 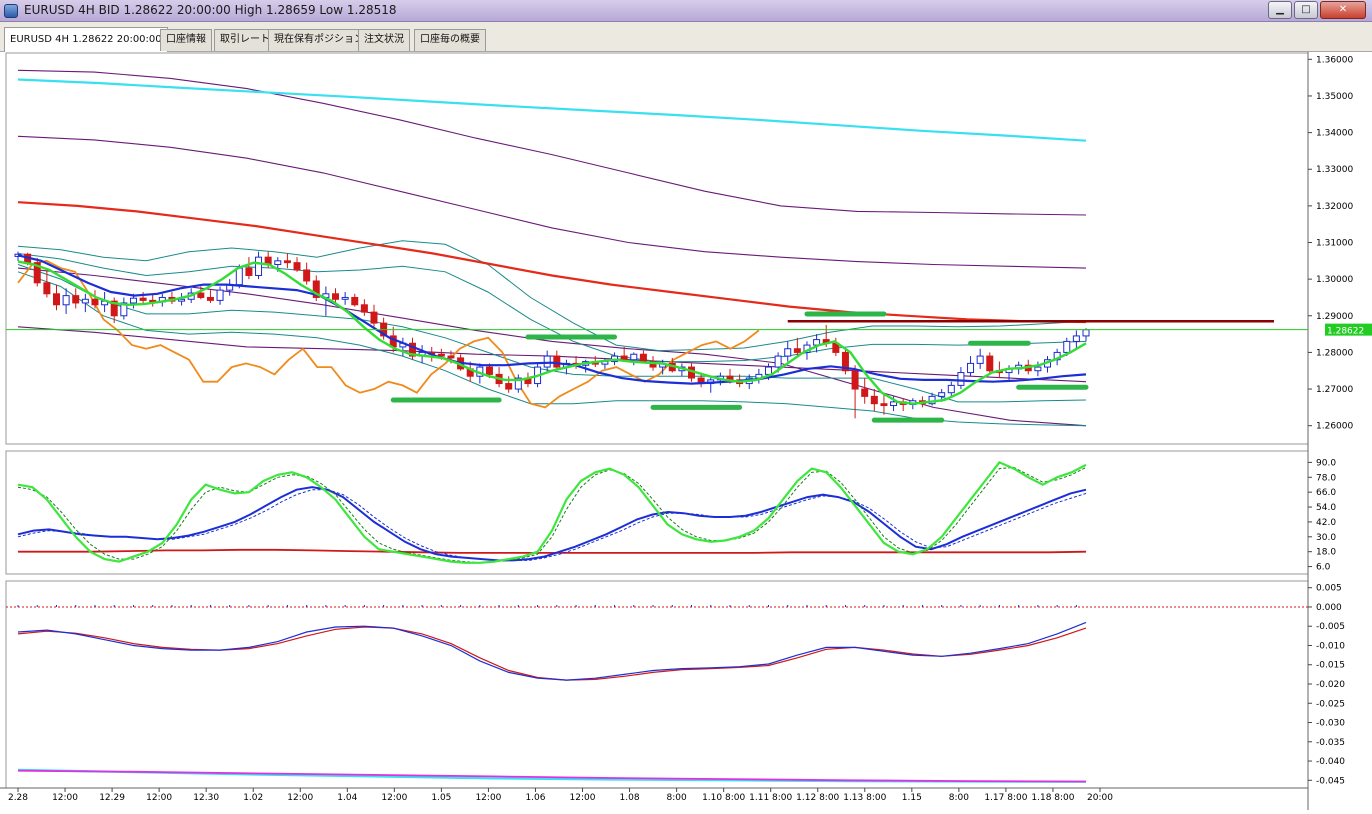 I want to click on x-tick-label: 1.02, so click(x=253, y=798).